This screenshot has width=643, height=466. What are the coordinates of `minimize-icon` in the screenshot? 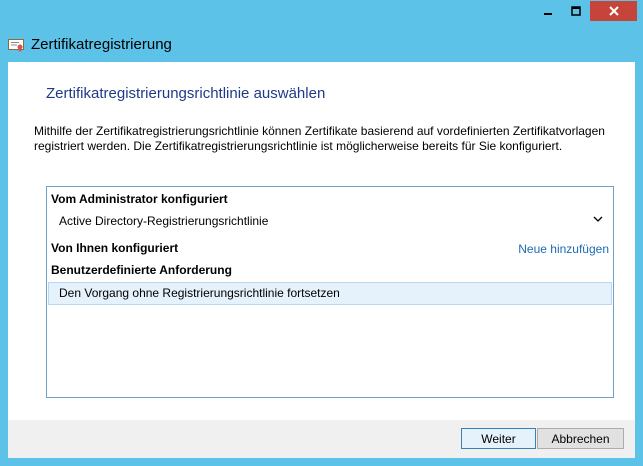 It's located at (548, 14).